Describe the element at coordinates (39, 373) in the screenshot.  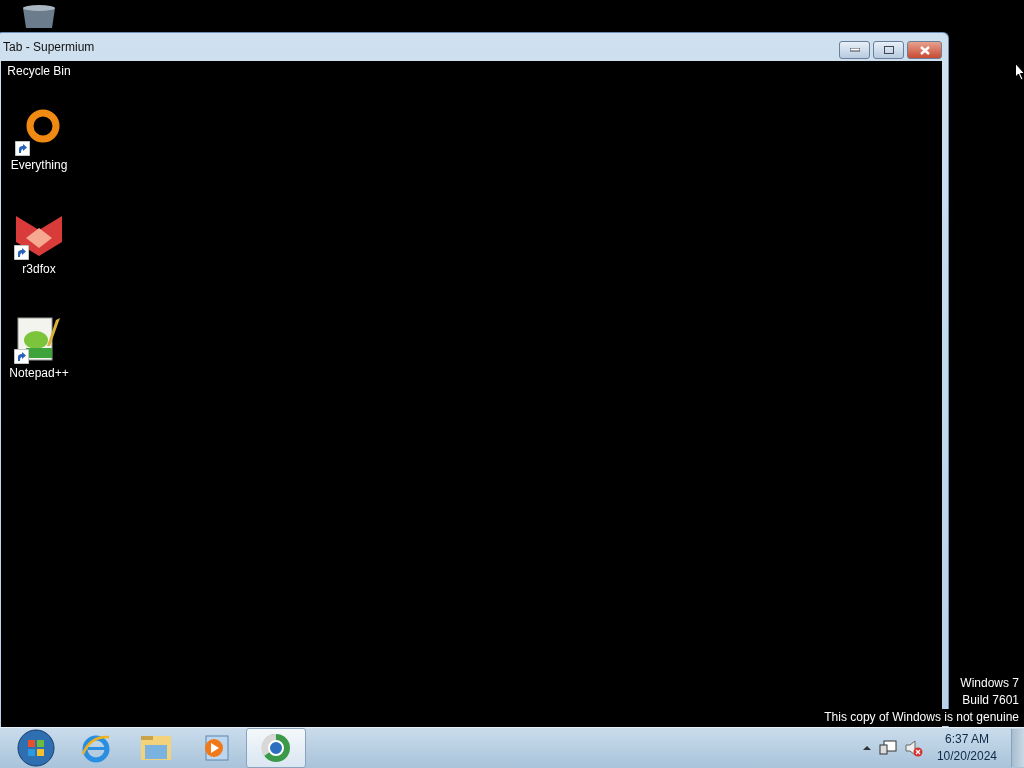
I see `desktop-icon-label: Notepad++` at that location.